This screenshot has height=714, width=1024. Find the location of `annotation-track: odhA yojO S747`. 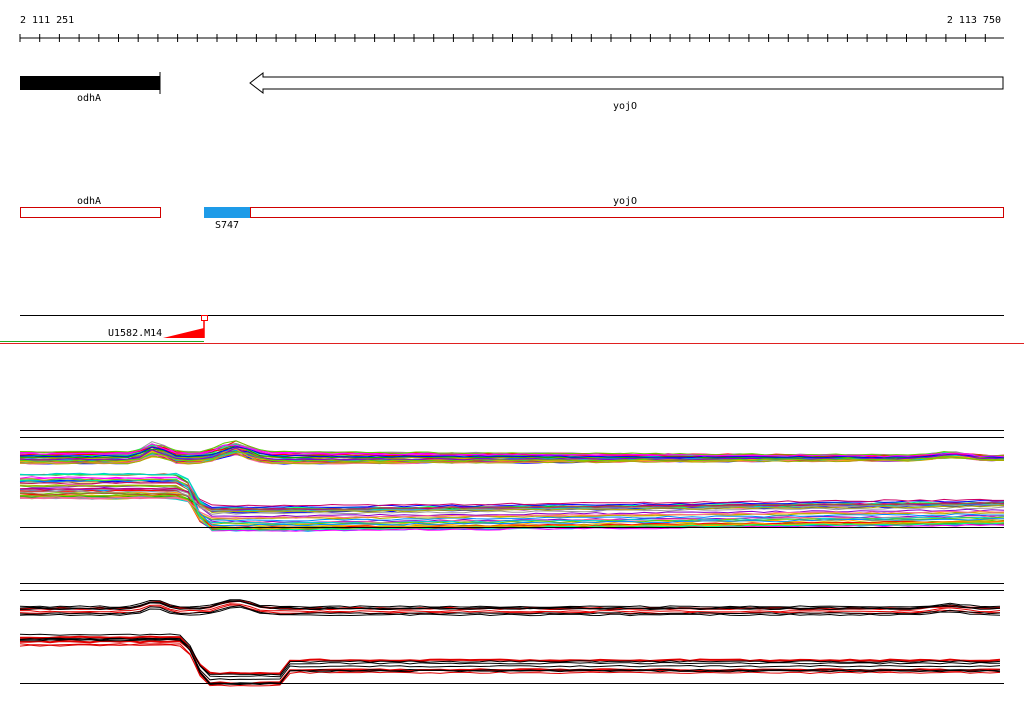

annotation-track: odhA yojO S747 is located at coordinates (512, 213).